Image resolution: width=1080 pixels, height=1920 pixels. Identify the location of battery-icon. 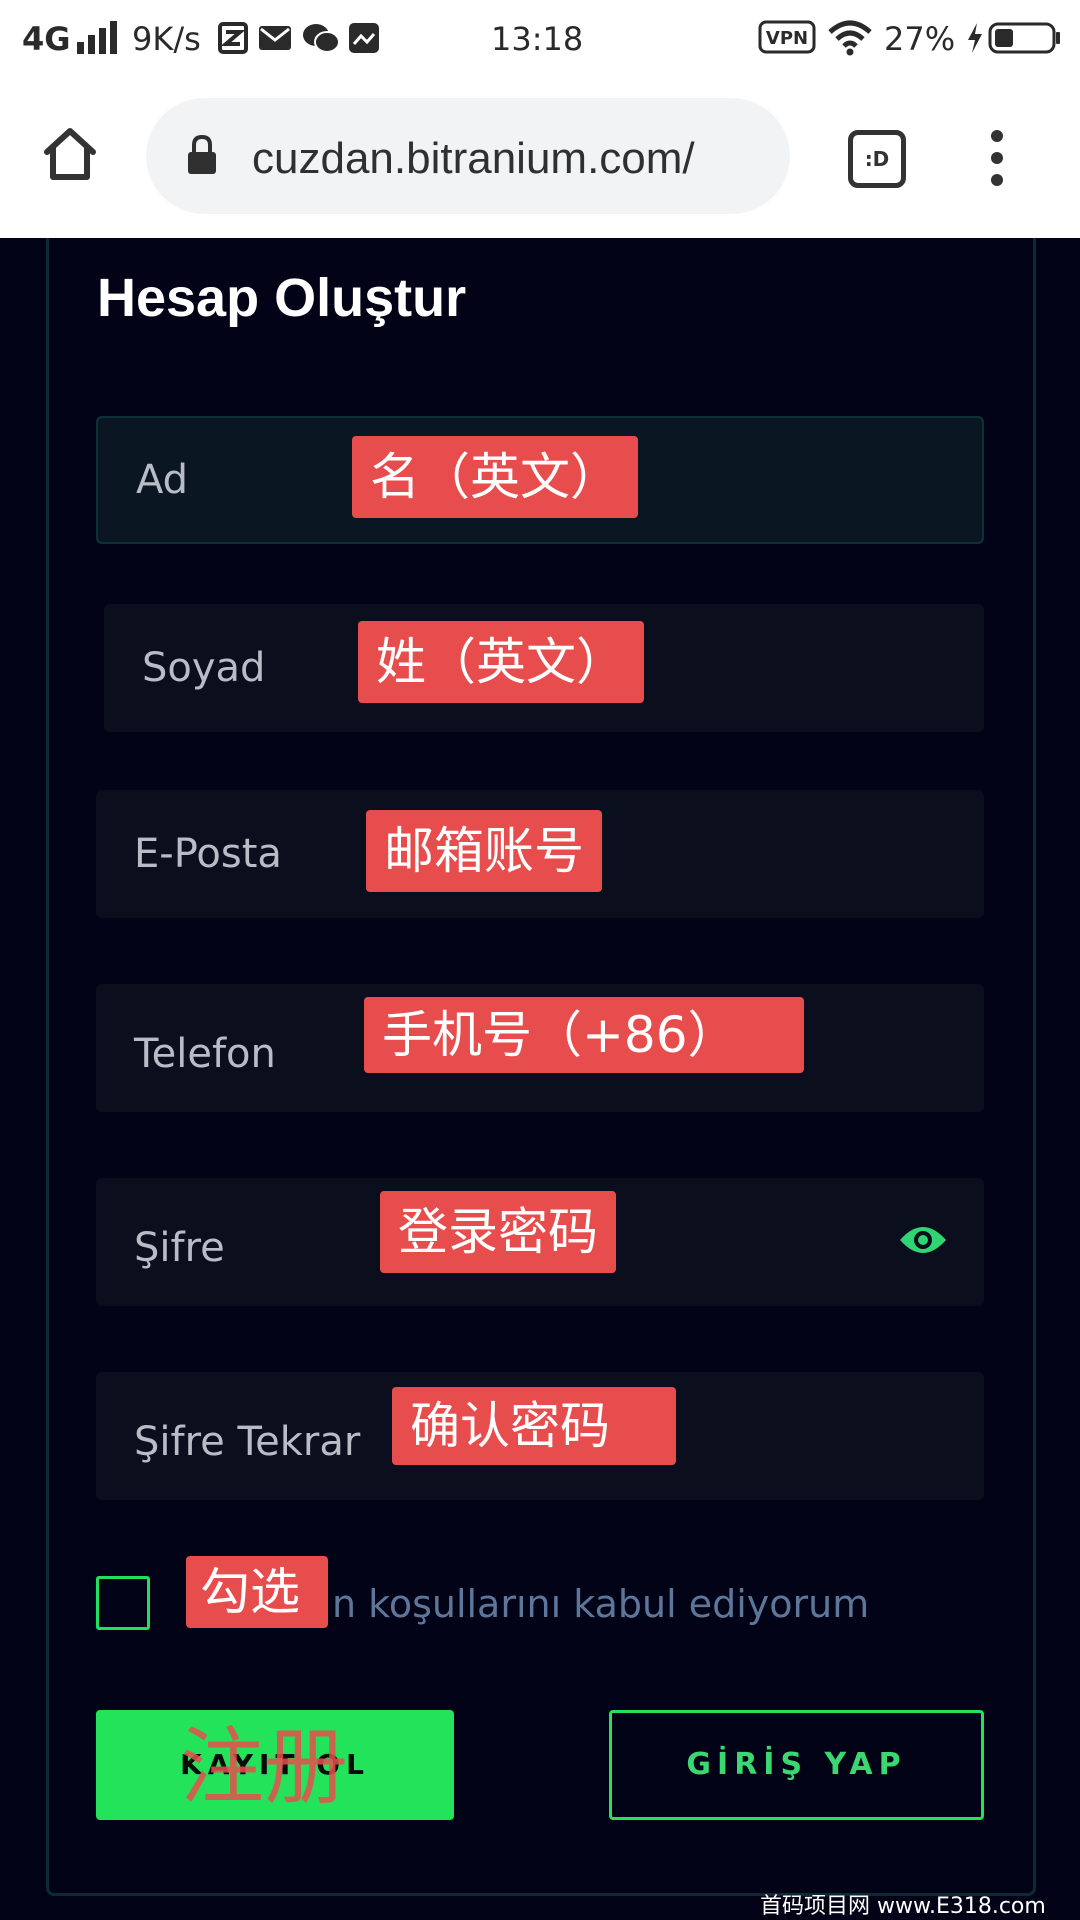
(1024, 38).